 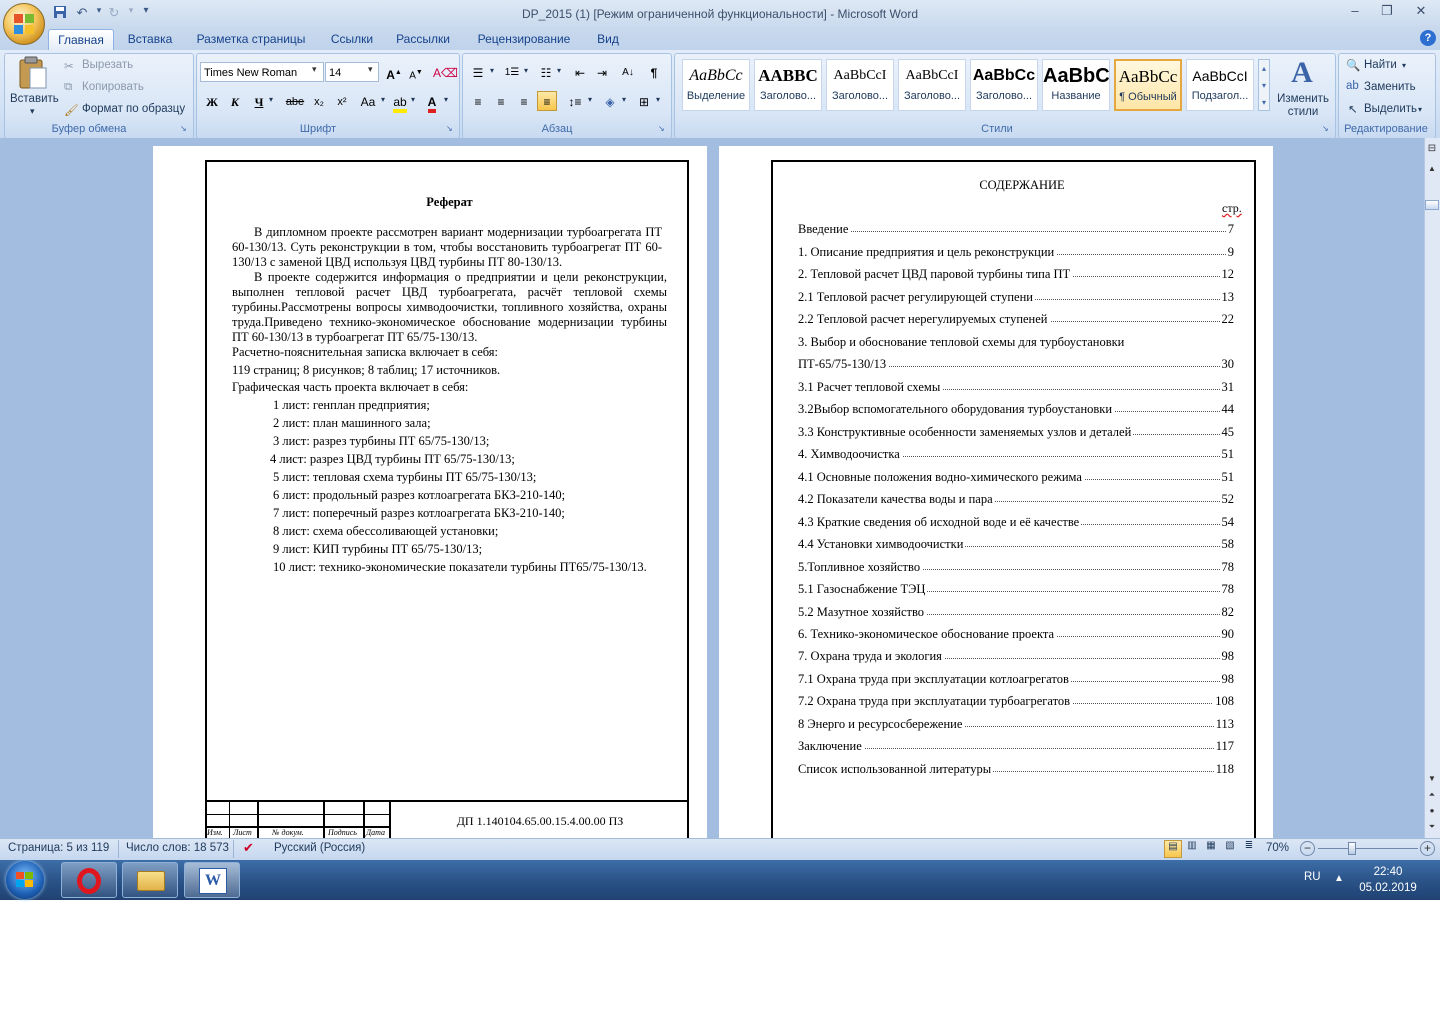 I want to click on tab-mailings: Рассылки, so click(x=423, y=39).